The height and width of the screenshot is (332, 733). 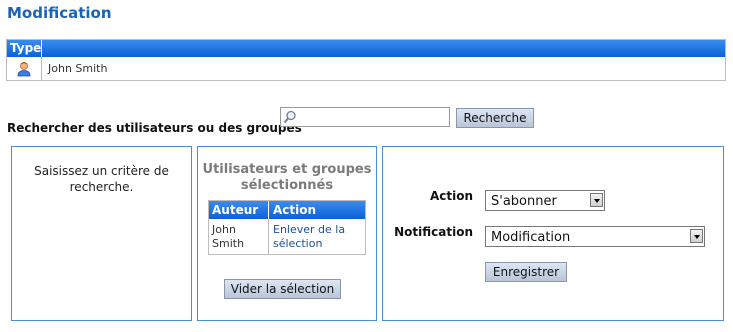 I want to click on action-select-value: S'abonner, so click(x=524, y=201).